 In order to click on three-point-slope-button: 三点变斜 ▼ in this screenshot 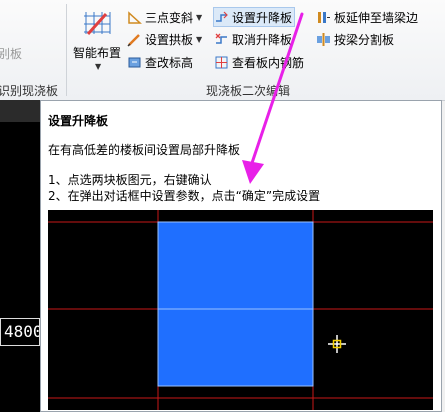, I will do `click(164, 17)`.